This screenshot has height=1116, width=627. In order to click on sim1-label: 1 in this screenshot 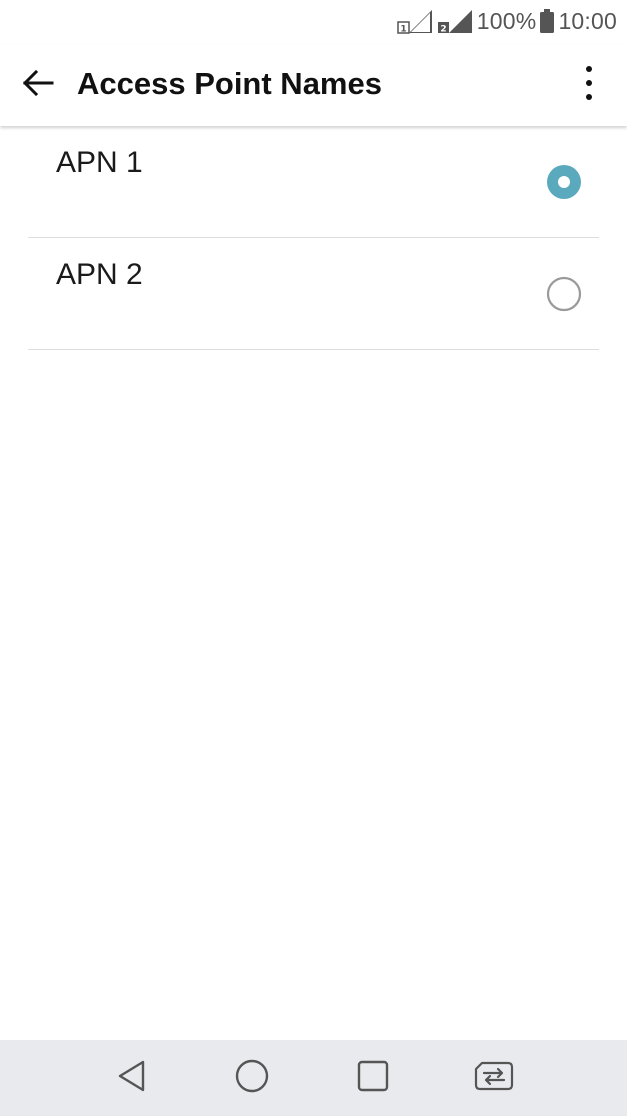, I will do `click(403, 30)`.